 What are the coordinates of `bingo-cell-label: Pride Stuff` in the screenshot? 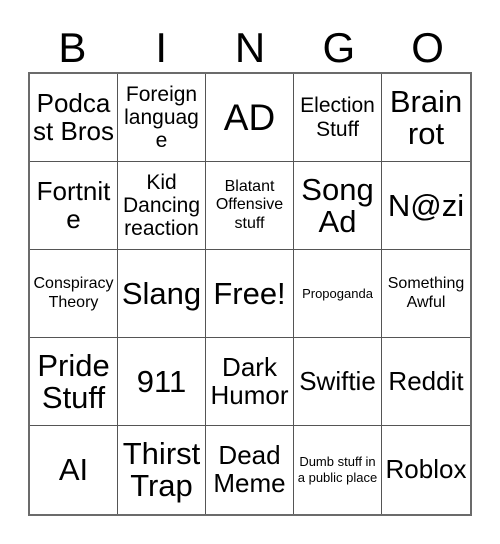 It's located at (73, 381).